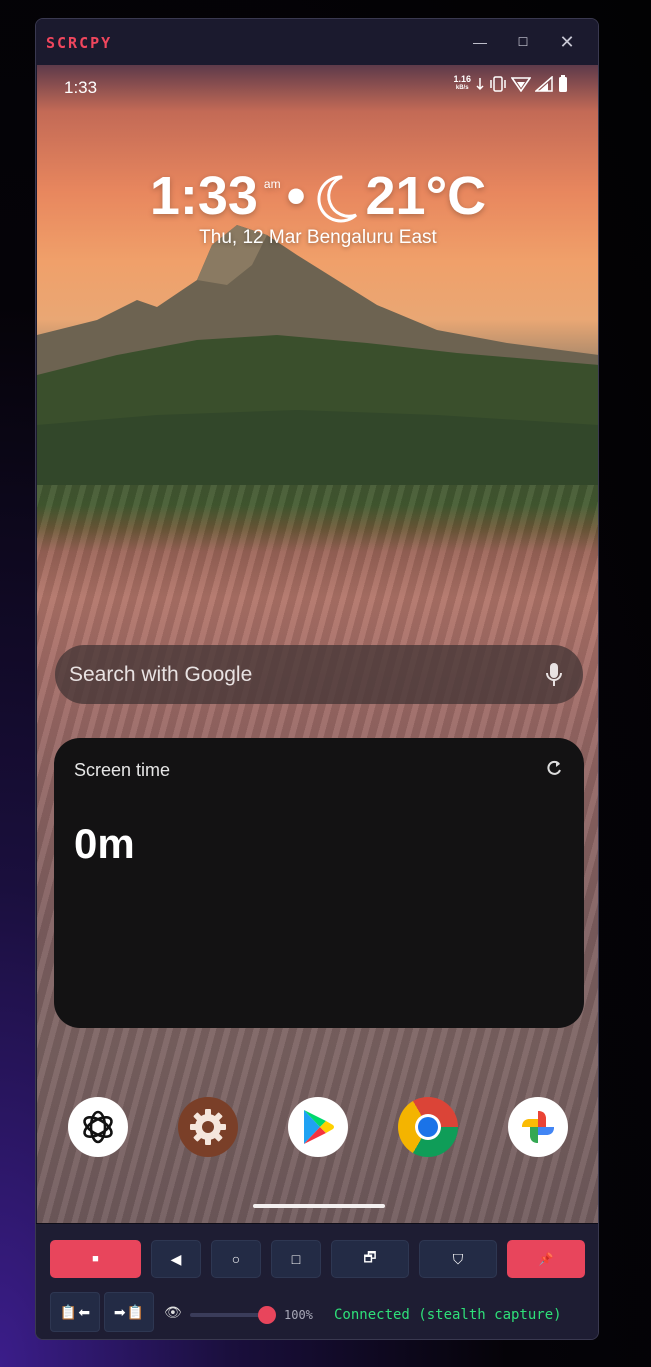  Describe the element at coordinates (336, 199) in the screenshot. I see `moon-icon` at that location.